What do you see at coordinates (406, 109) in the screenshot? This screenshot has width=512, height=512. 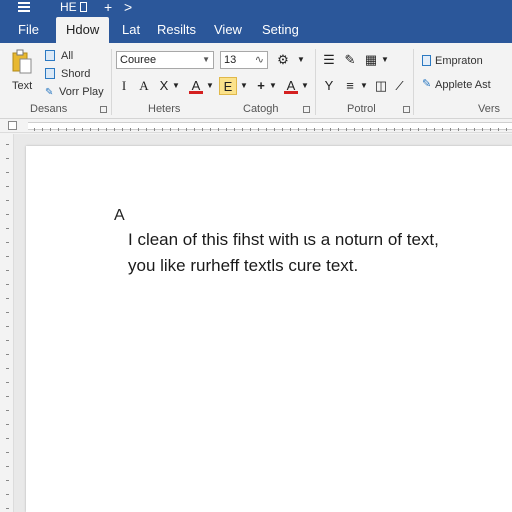 I see `paragraph-launcher-icon` at bounding box center [406, 109].